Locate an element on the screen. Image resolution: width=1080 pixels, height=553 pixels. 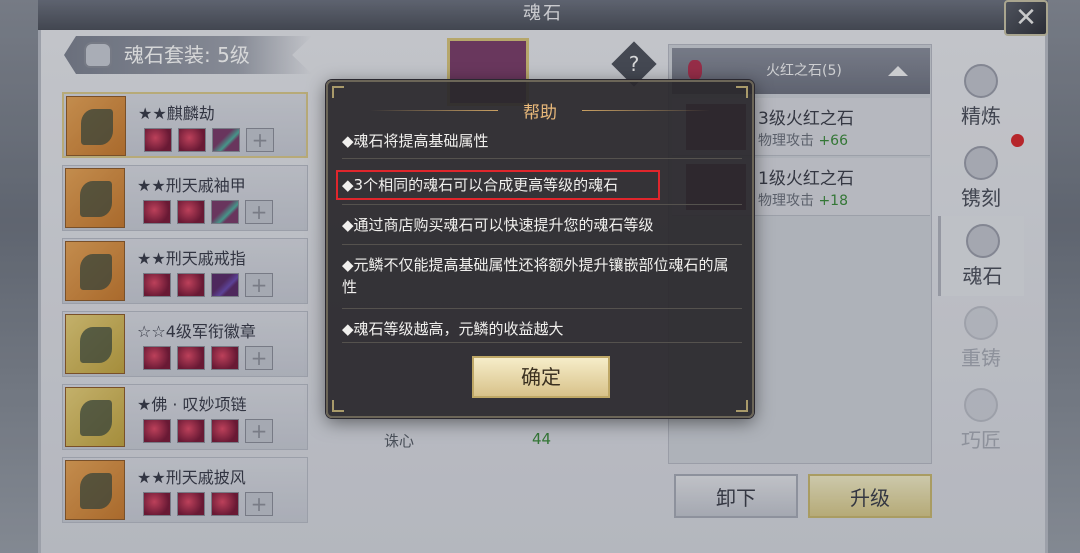
help-line: ◆魂石将提高基础属性 is located at coordinates (415, 141).